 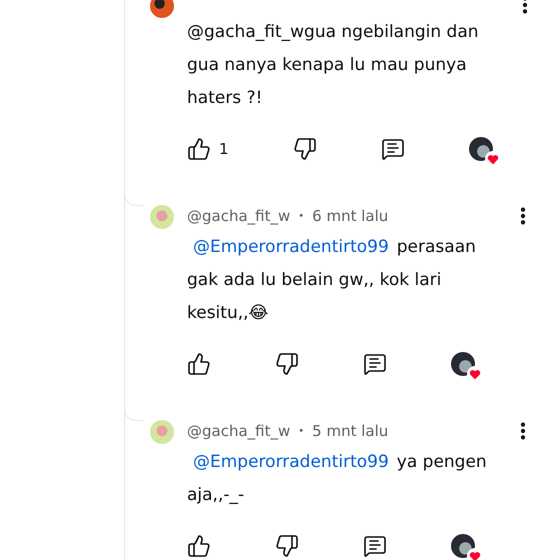 What do you see at coordinates (332, 280) in the screenshot?
I see `comment-text: @Emperorradentirto99 perasaan gak ada lu belain gw,, kok lari kesitu,,😂` at bounding box center [332, 280].